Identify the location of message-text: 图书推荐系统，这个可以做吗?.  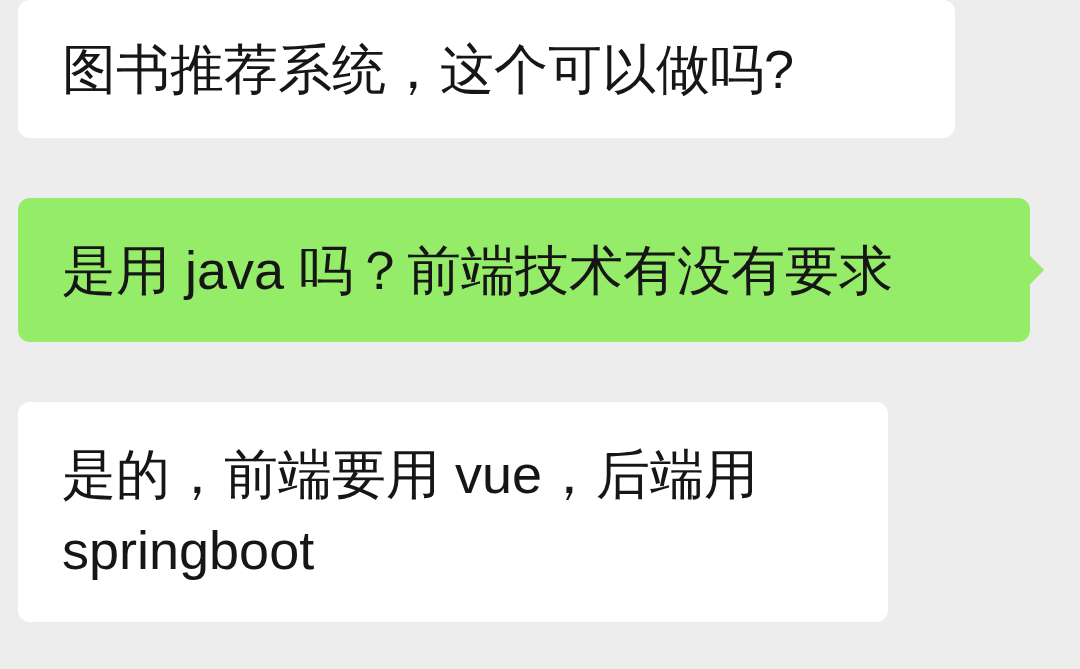
(428, 69).